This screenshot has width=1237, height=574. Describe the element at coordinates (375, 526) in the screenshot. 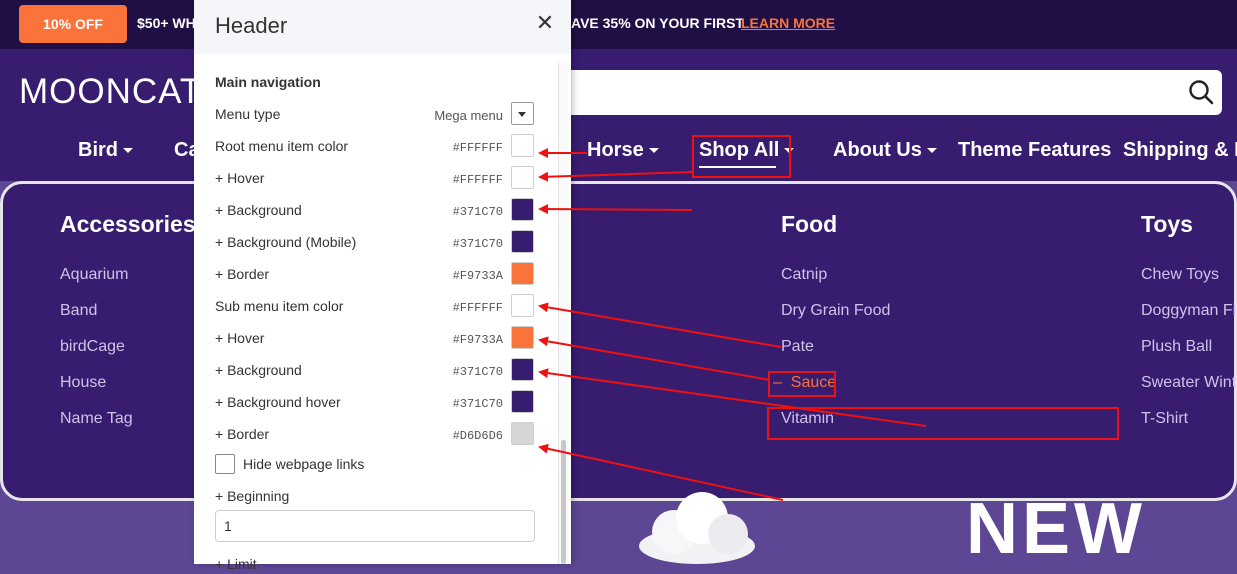

I see `beginning-input: 1` at that location.